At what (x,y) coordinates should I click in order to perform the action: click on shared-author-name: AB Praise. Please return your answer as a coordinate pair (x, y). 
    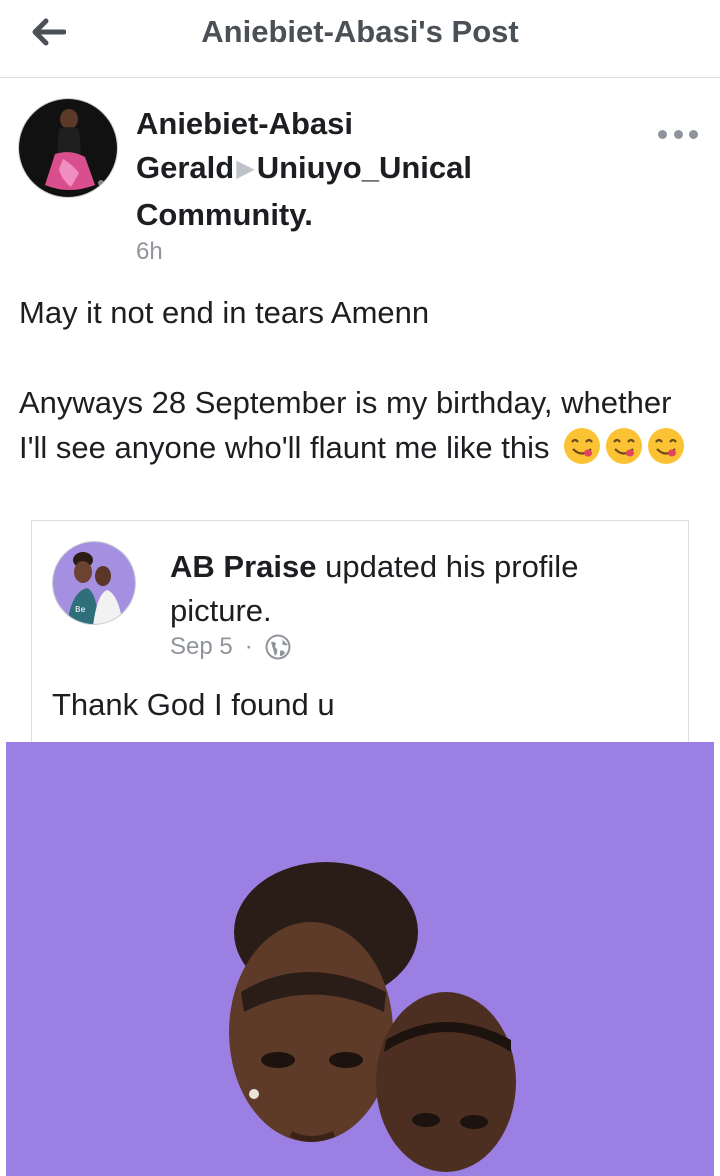
    Looking at the image, I should click on (243, 566).